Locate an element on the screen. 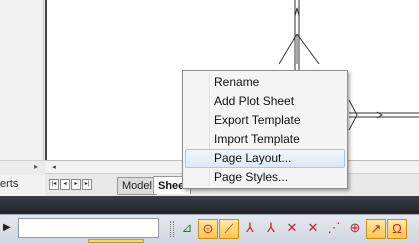 This screenshot has width=419, height=244. command-toolbar: ▶ ⊿ ⊙ ⟋ ⅄ ⅄ ✕ ✕ ⋰ ⊕ ↗ Ω is located at coordinates (209, 229).